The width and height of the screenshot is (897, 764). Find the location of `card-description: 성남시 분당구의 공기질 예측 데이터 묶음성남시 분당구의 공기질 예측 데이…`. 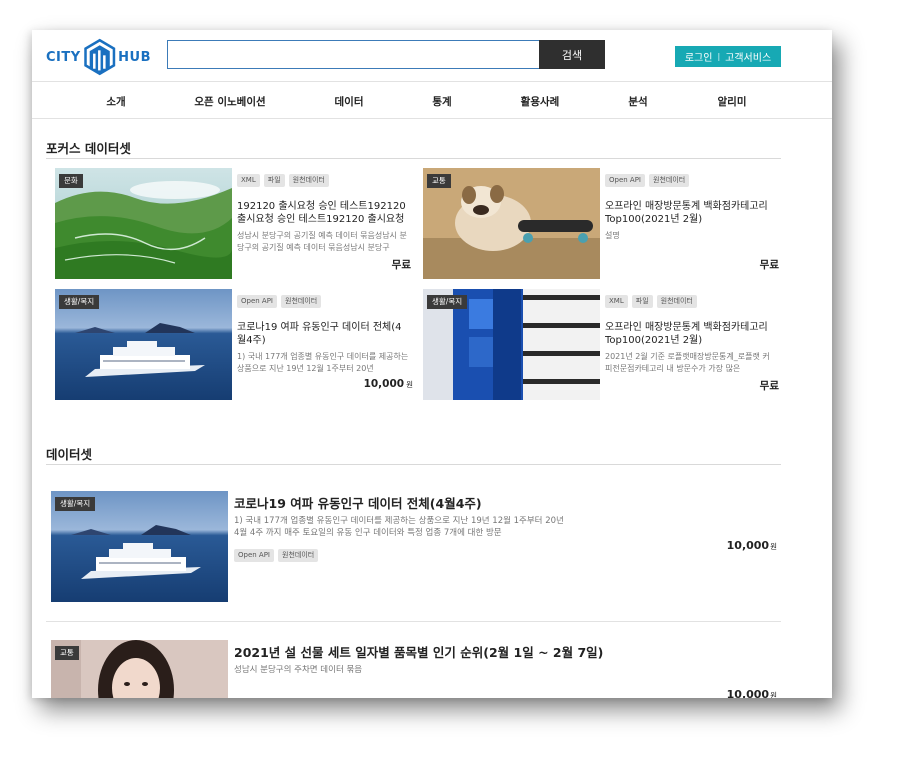

card-description: 성남시 분당구의 공기질 예측 데이터 묶음성남시 분당구의 공기질 예측 데이… is located at coordinates (322, 241).